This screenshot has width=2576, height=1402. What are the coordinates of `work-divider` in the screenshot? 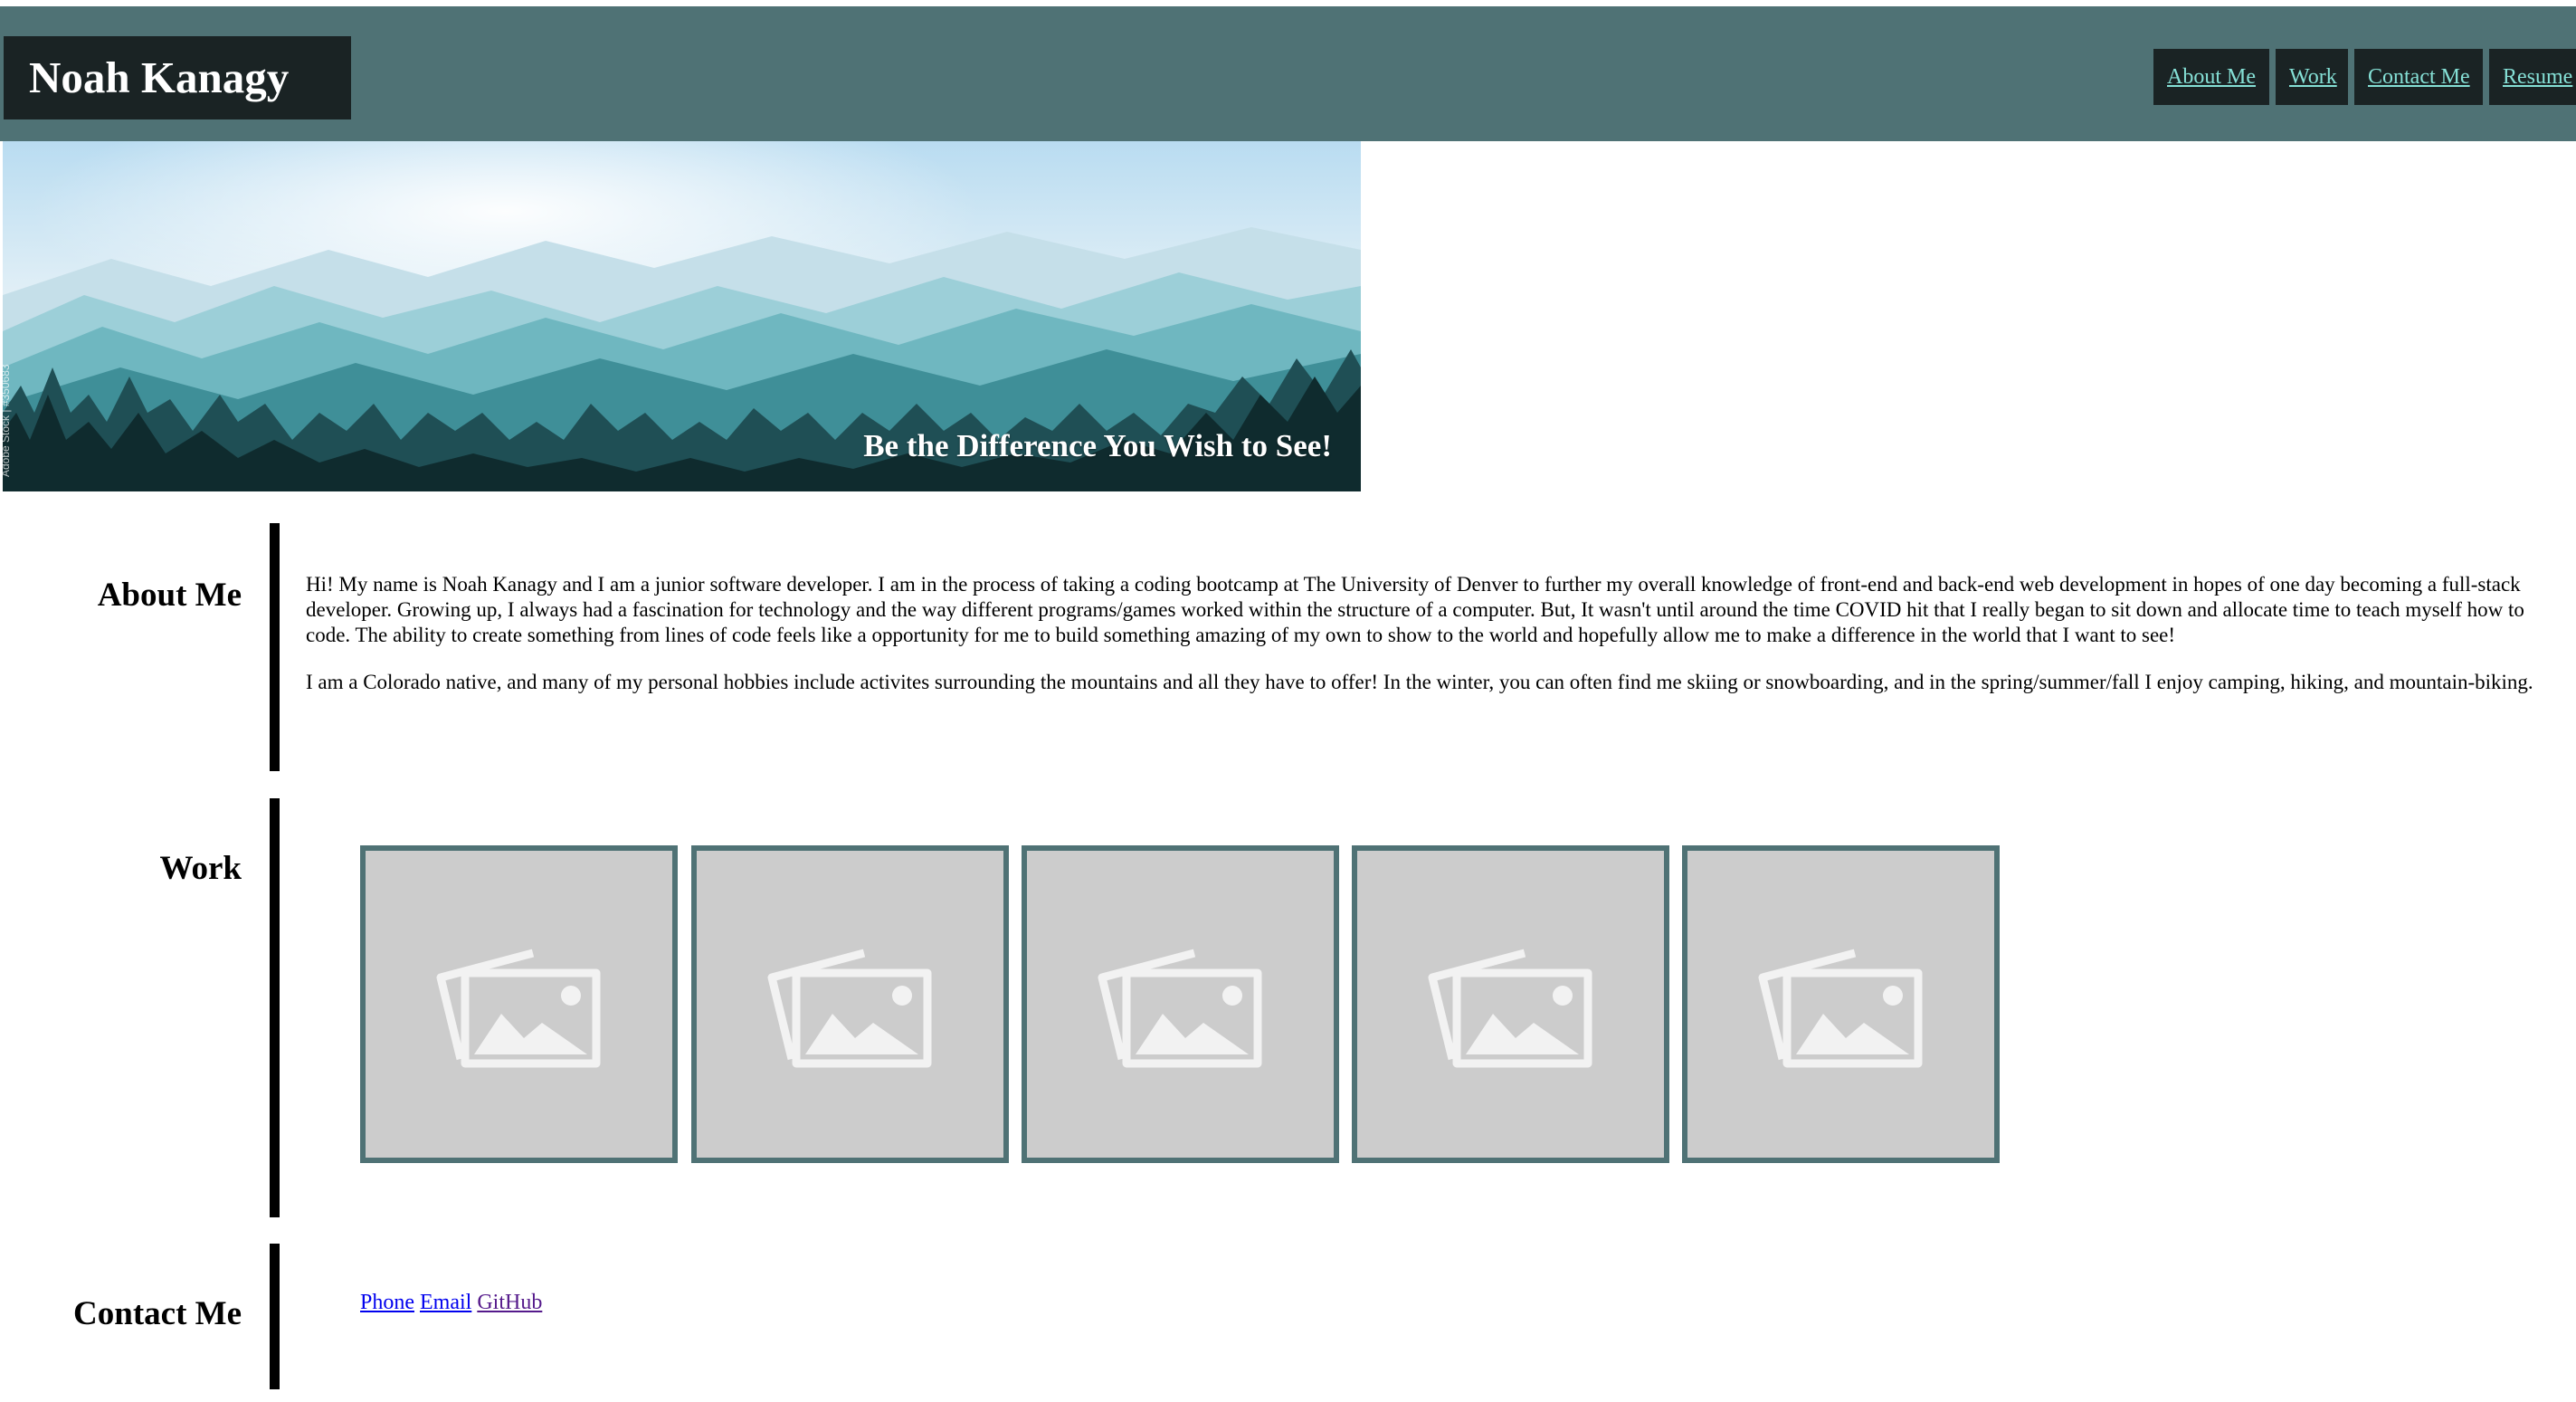 It's located at (275, 1007).